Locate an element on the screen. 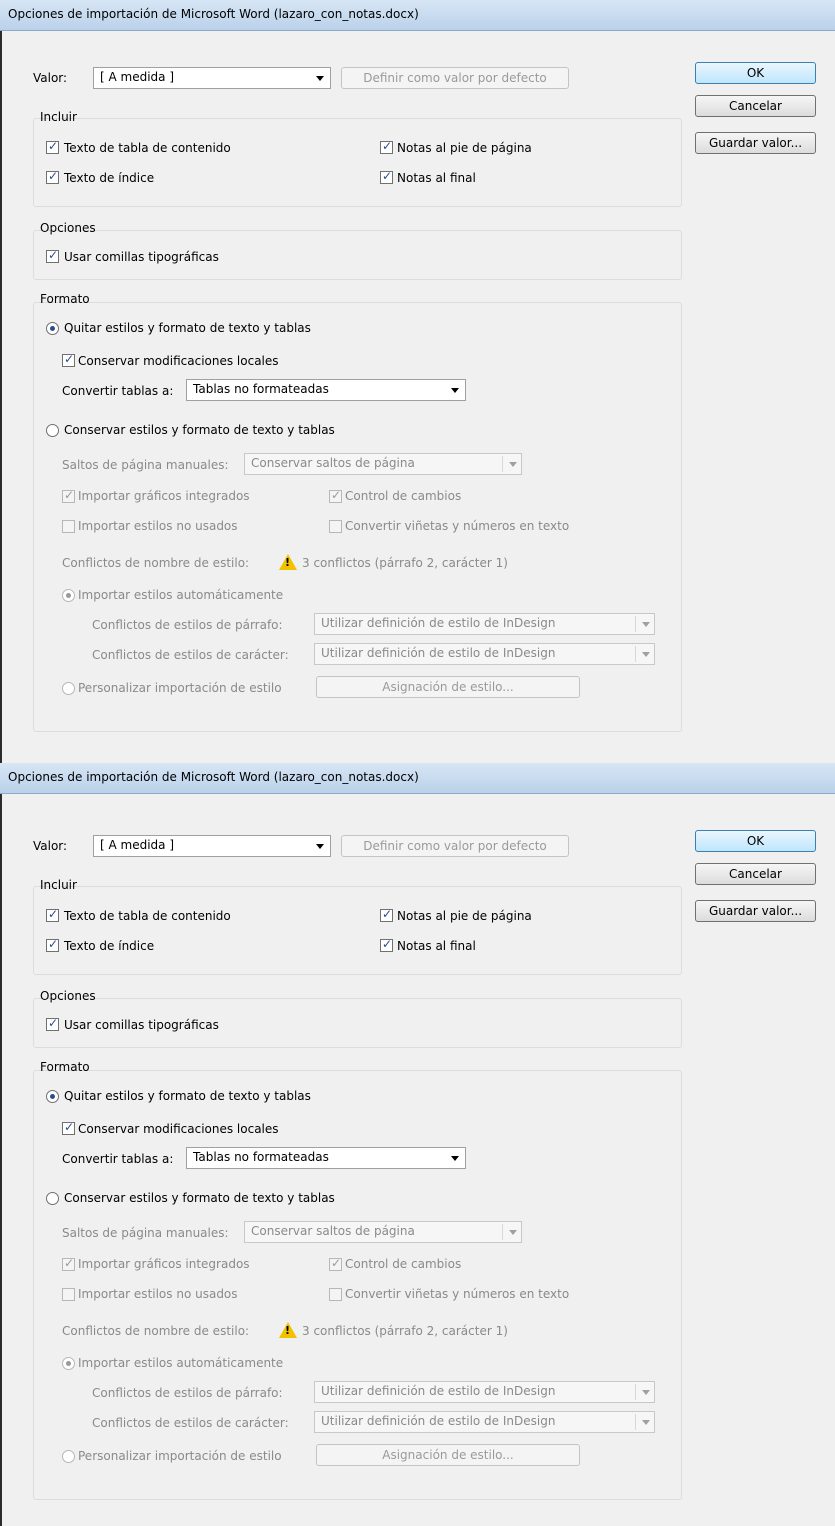 Image resolution: width=835 pixels, height=1526 pixels. index-label: Texto de índice is located at coordinates (109, 178).